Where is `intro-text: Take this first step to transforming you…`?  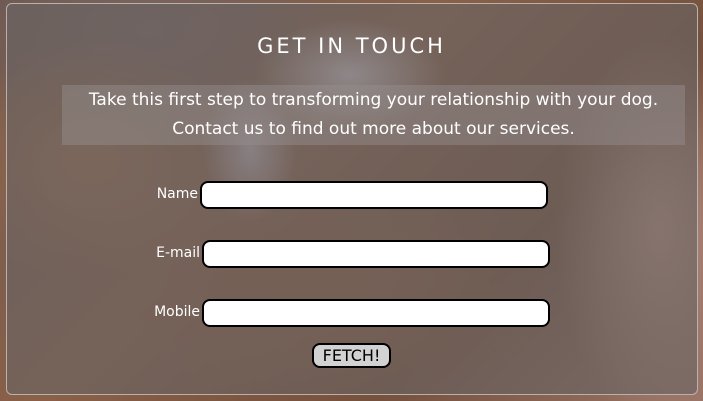
intro-text: Take this first step to transforming you… is located at coordinates (373, 115).